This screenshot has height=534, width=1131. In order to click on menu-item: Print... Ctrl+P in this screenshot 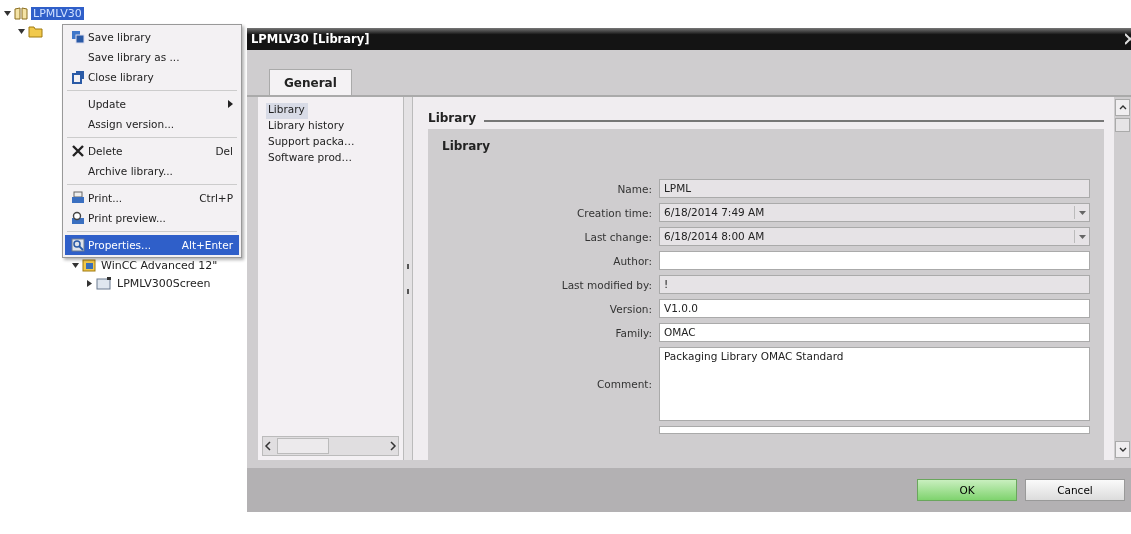, I will do `click(152, 198)`.